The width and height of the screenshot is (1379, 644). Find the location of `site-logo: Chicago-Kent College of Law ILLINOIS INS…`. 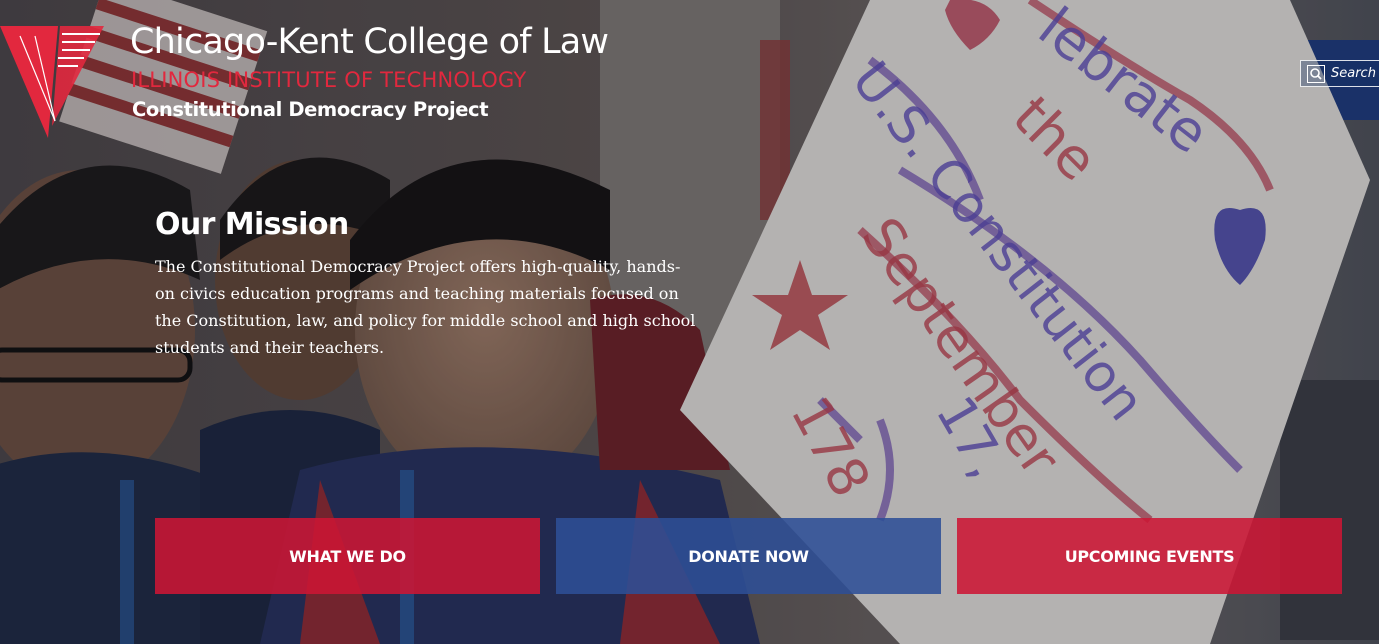

site-logo: Chicago-Kent College of Law ILLINOIS INS… is located at coordinates (310, 79).